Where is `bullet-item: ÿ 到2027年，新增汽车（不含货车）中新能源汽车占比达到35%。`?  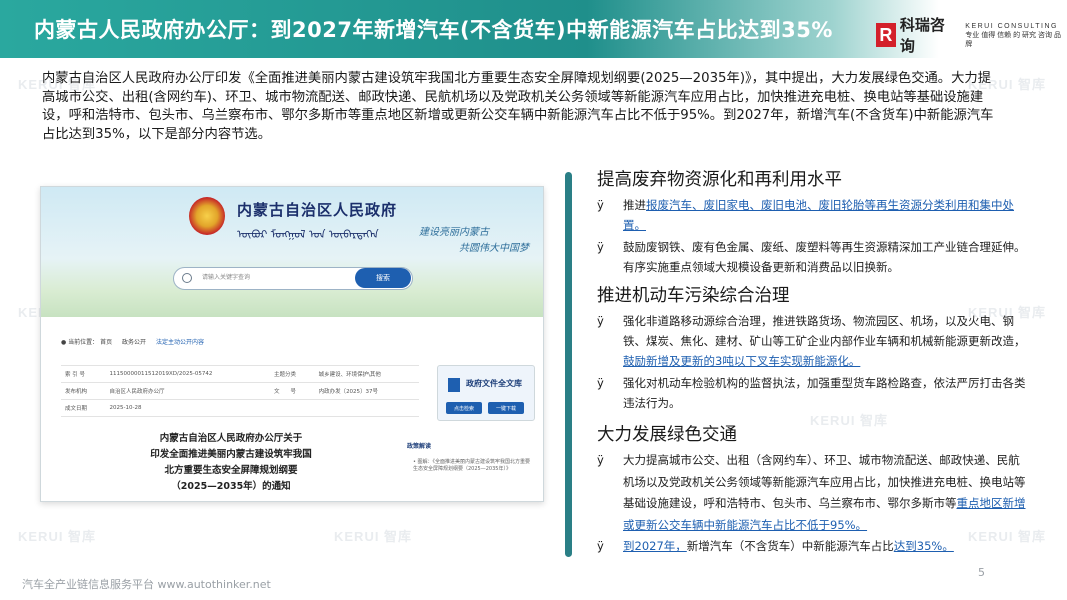
bullet-item: ÿ 到2027年，新增汽车（不含货车）中新能源汽车占比达到35%。 is located at coordinates (812, 547).